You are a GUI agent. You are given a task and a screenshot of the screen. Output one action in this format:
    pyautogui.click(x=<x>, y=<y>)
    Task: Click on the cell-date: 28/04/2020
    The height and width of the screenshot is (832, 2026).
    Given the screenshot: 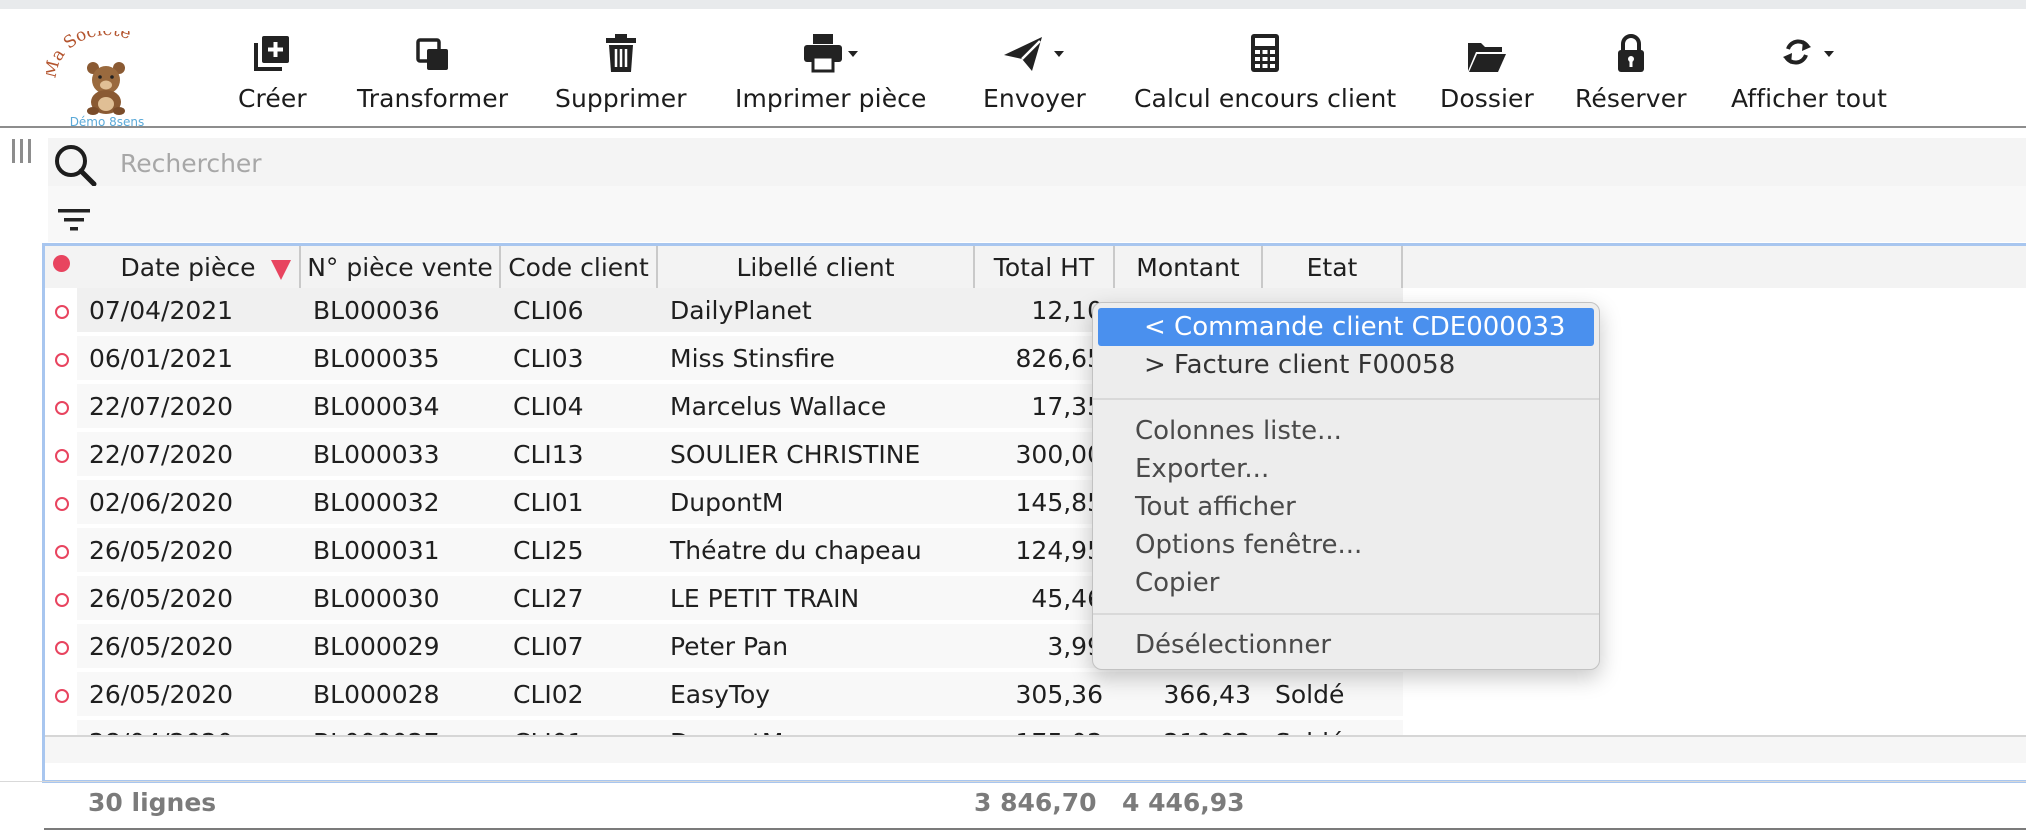 What is the action you would take?
    pyautogui.click(x=189, y=727)
    